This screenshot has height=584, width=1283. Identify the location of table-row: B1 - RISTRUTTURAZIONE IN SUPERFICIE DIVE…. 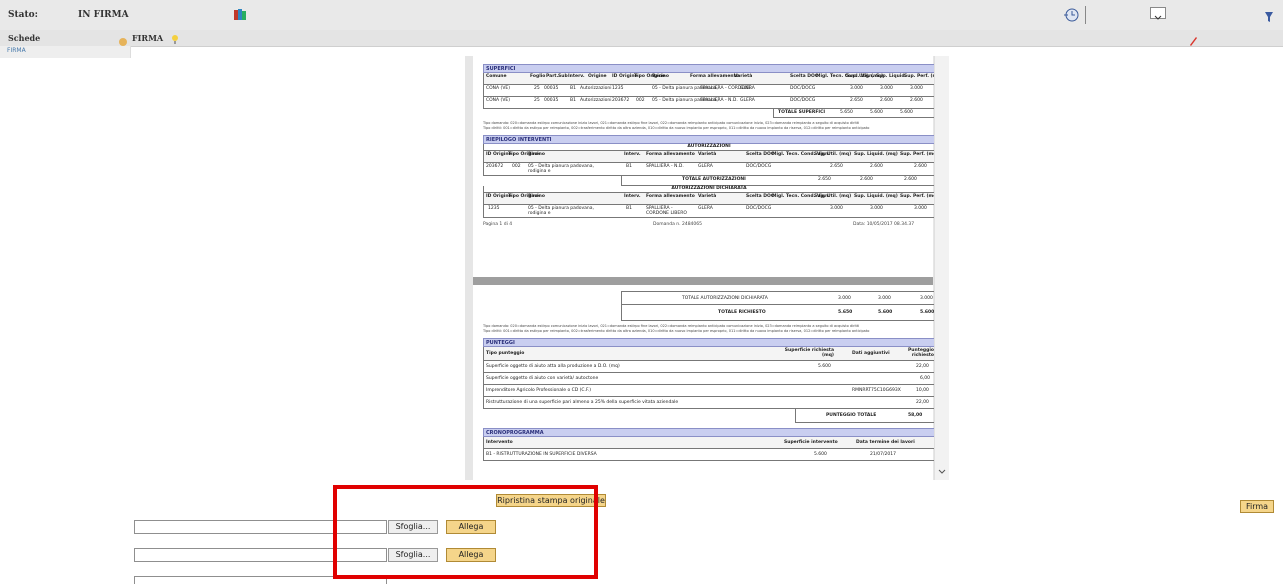
(709, 455).